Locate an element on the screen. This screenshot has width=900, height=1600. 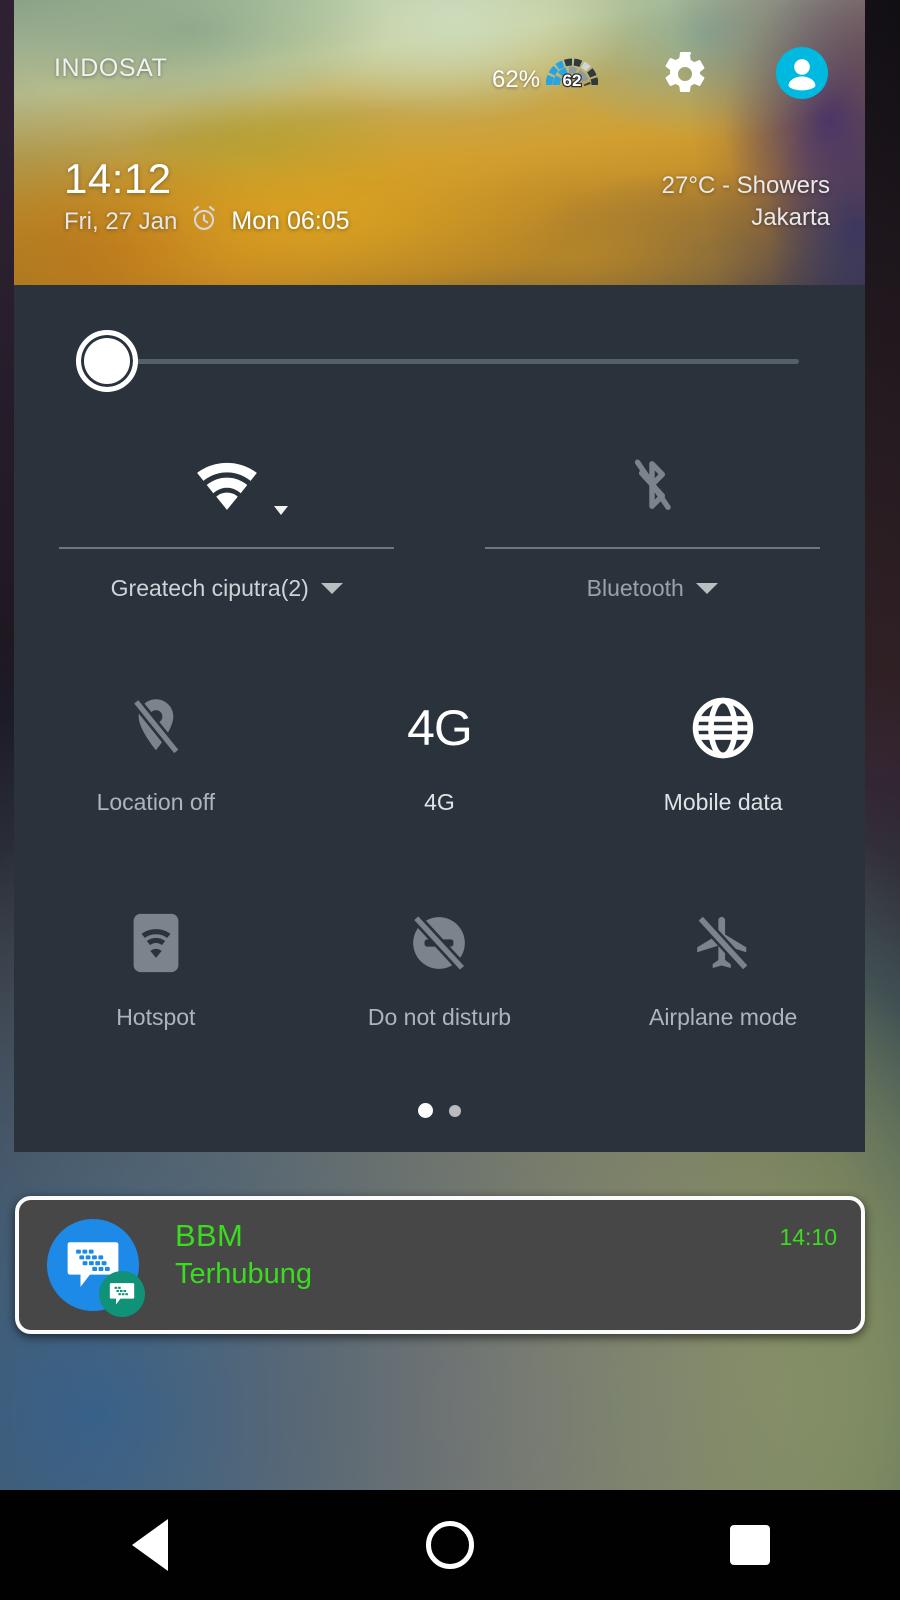
quick-settings-row-top: Greatech ciputra(2) Bluetooth is located at coordinates (439, 540).